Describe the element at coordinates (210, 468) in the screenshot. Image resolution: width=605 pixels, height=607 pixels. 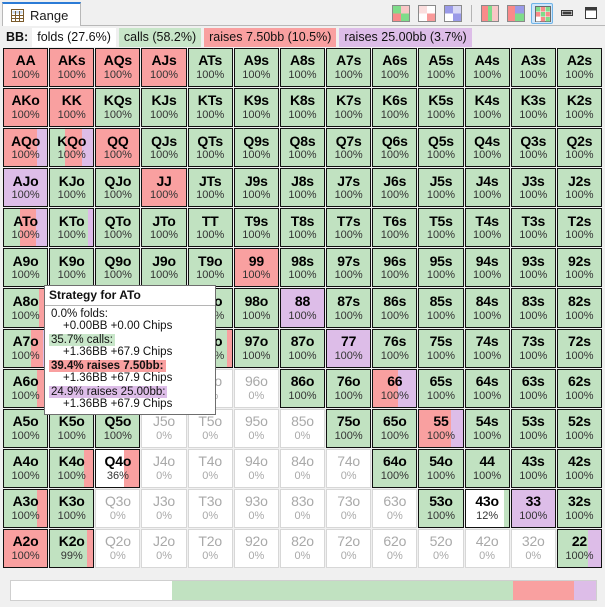
I see `range-cell-T4o: T4o 0%` at that location.